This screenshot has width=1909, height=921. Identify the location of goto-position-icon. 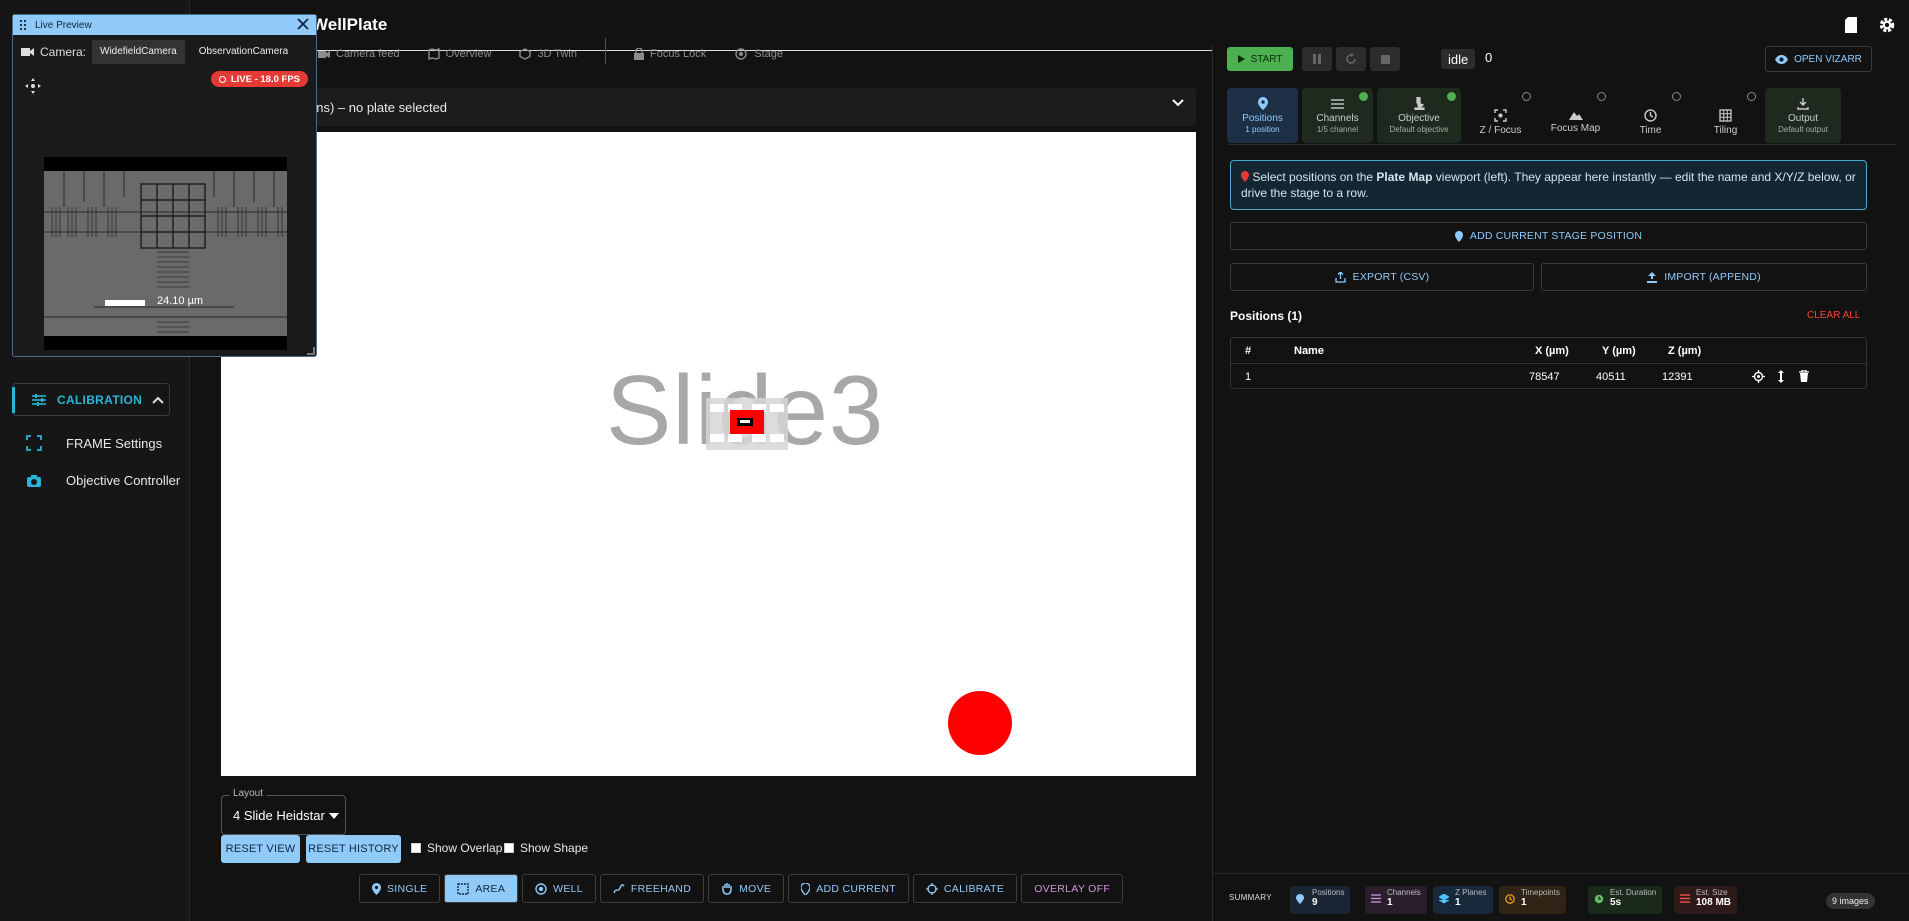
(1758, 376).